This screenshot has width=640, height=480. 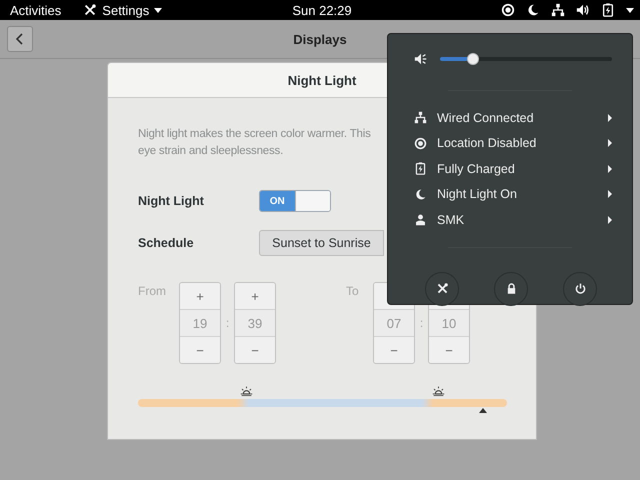 What do you see at coordinates (472, 59) in the screenshot?
I see `slider-thumb` at bounding box center [472, 59].